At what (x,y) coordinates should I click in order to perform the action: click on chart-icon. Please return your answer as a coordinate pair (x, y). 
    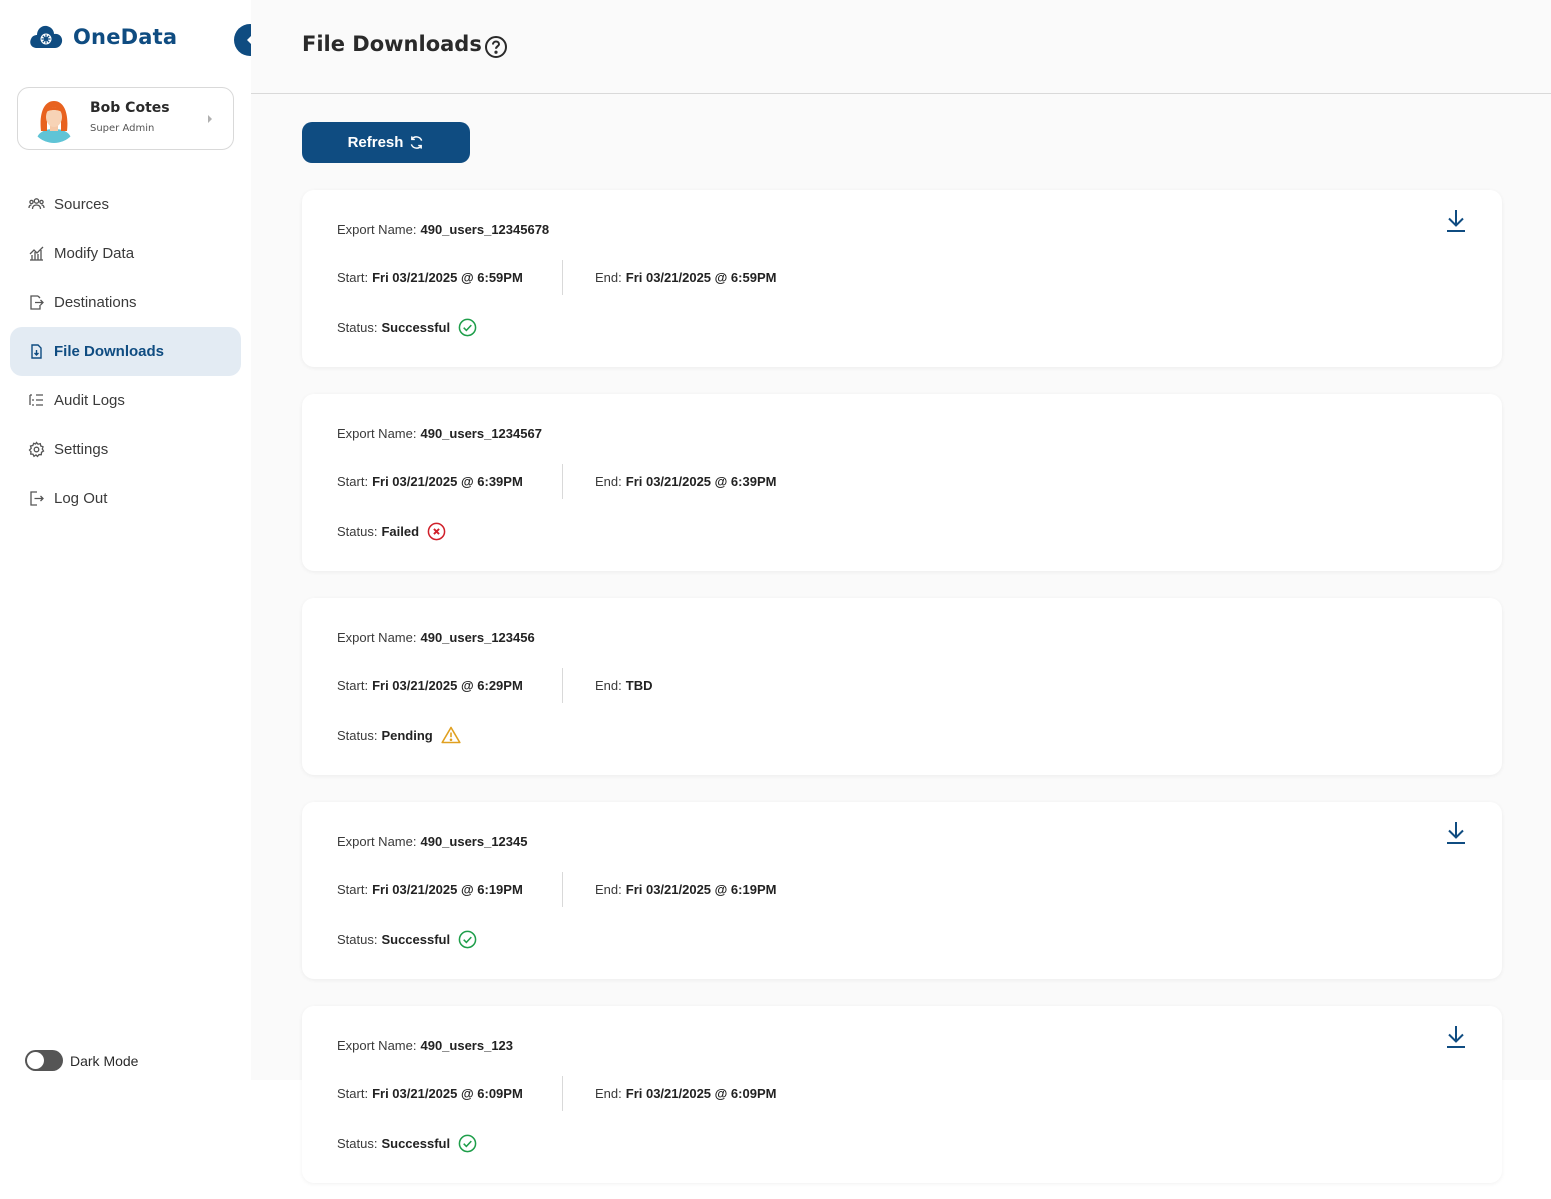
    Looking at the image, I should click on (36, 253).